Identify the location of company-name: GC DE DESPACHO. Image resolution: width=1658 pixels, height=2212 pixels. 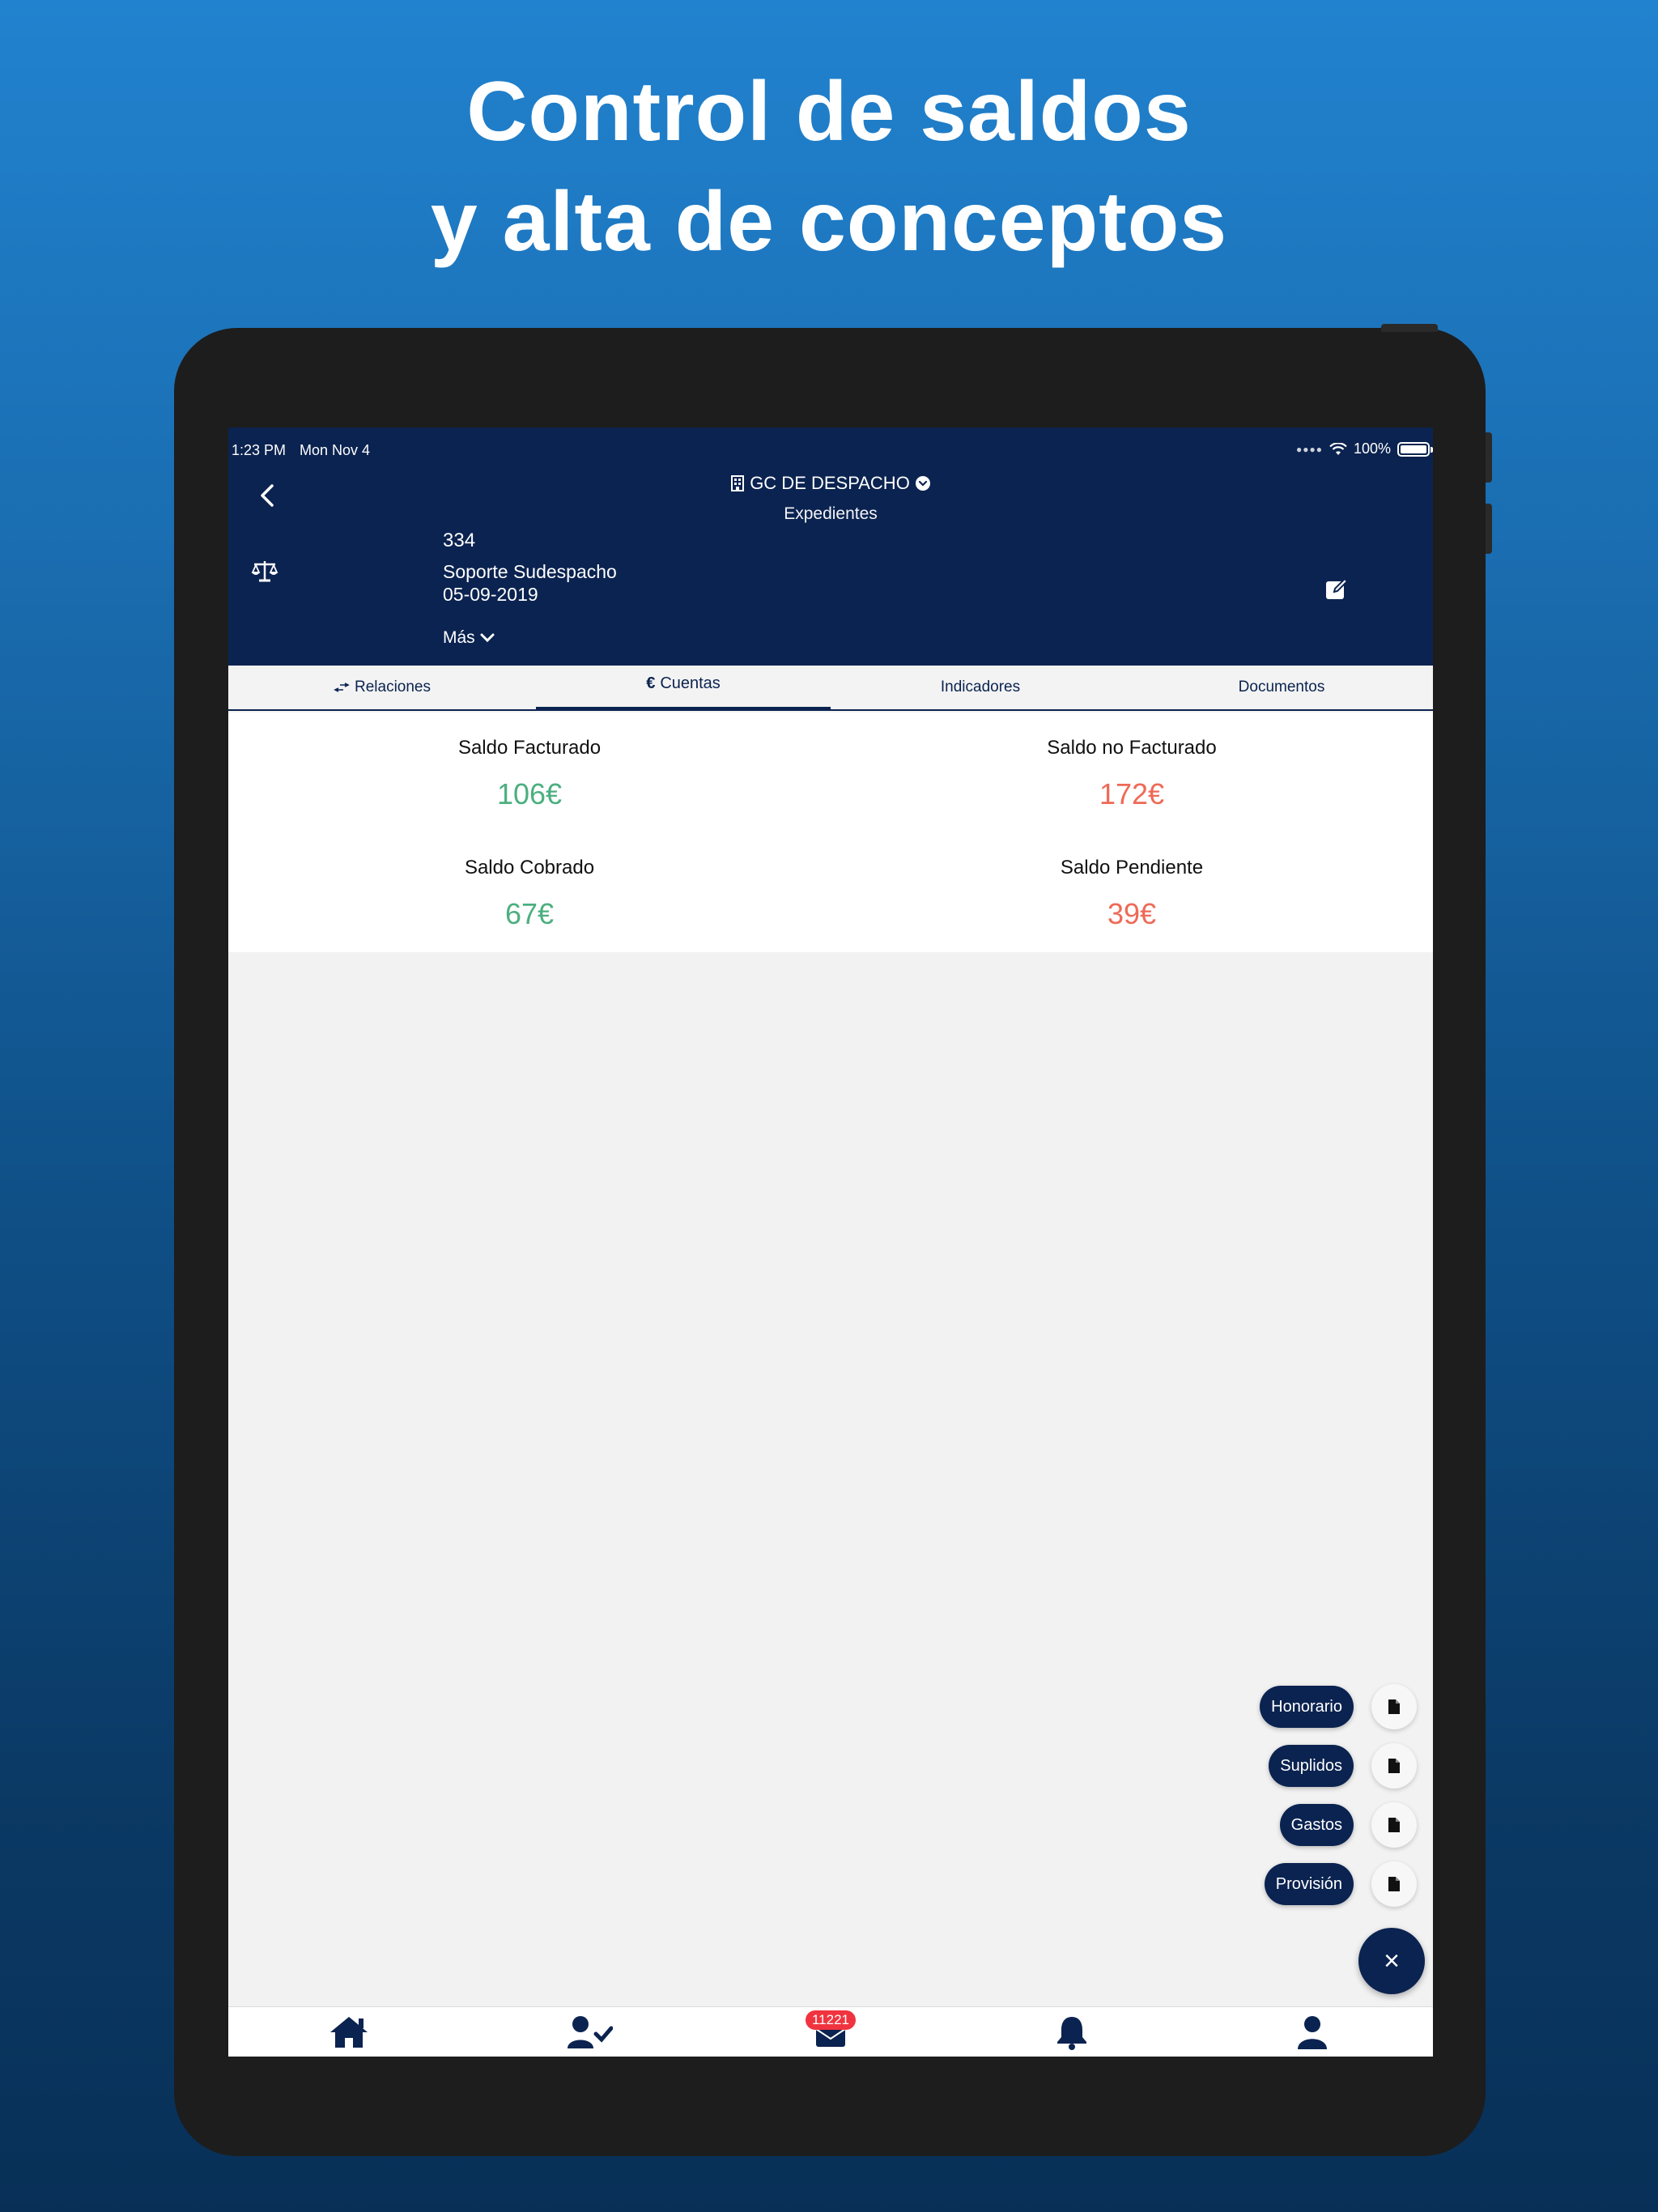
(830, 483).